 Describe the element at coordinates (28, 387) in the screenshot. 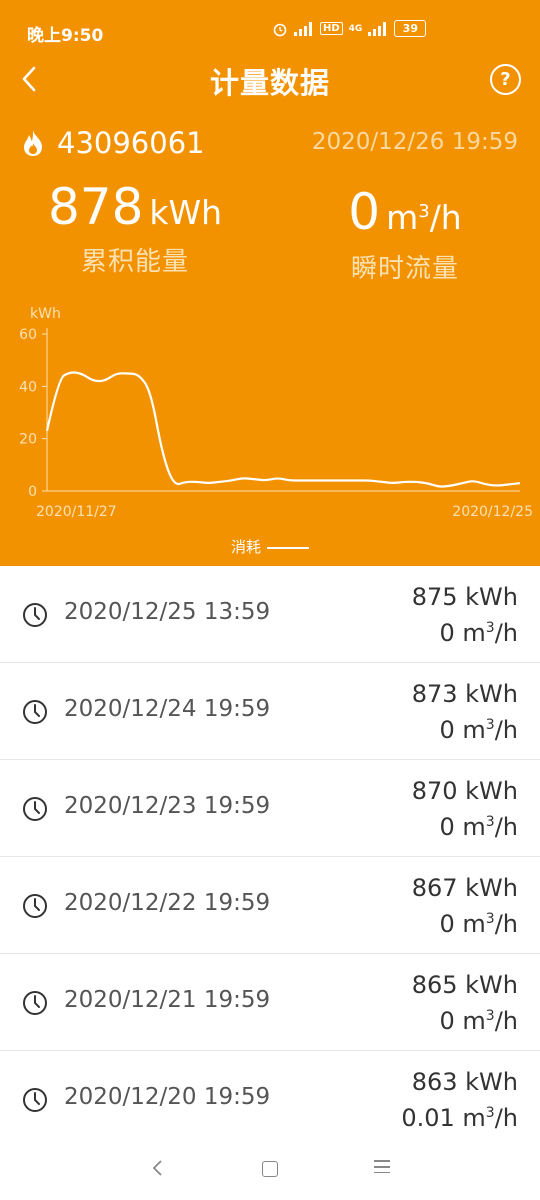

I see `y-tick-label: 40` at that location.